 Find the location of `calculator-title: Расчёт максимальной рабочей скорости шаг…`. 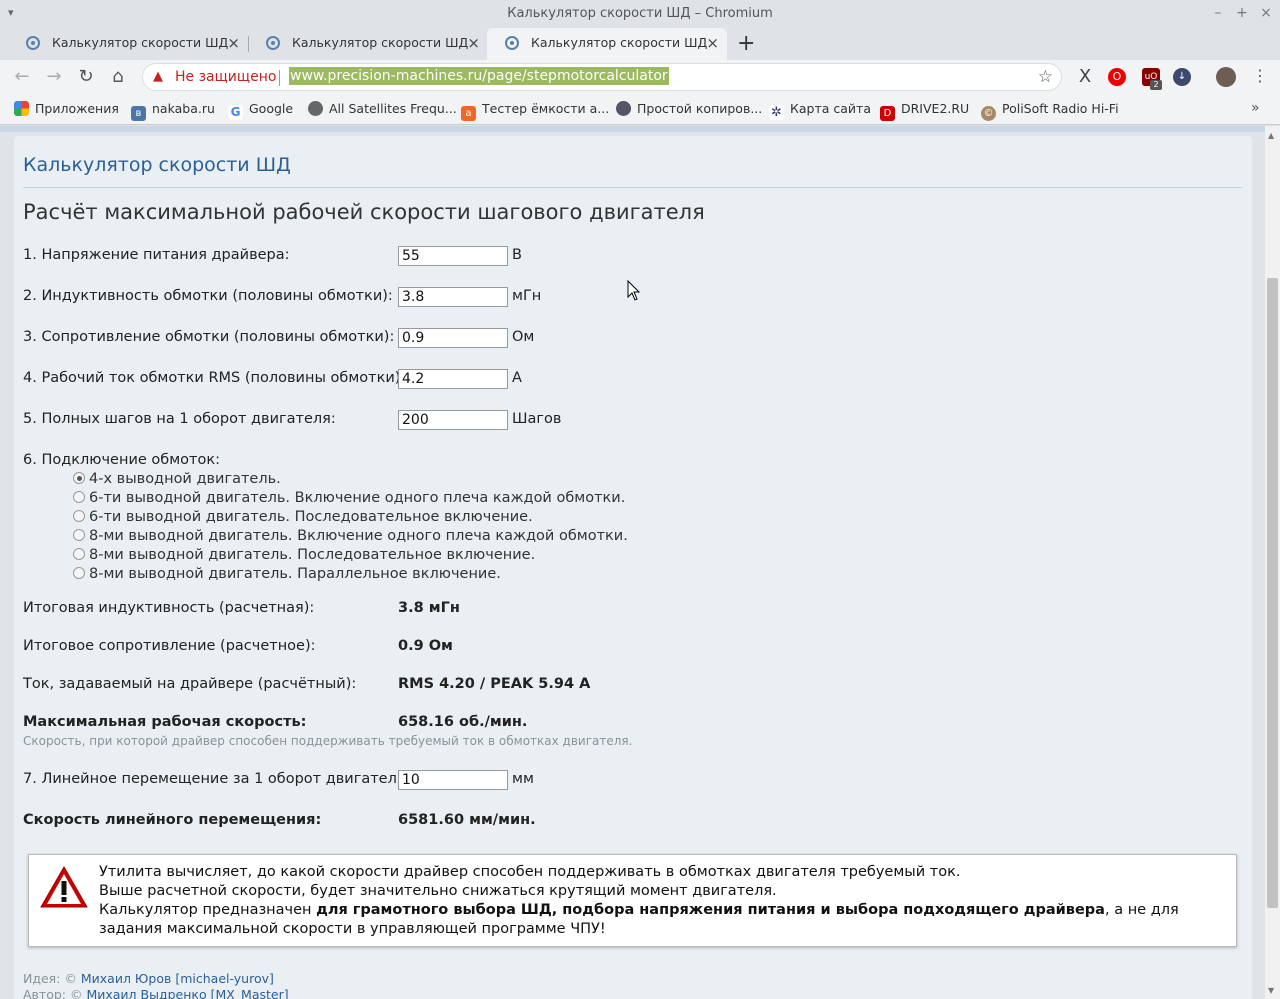

calculator-title: Расчёт максимальной рабочей скорости шаг… is located at coordinates (364, 212).